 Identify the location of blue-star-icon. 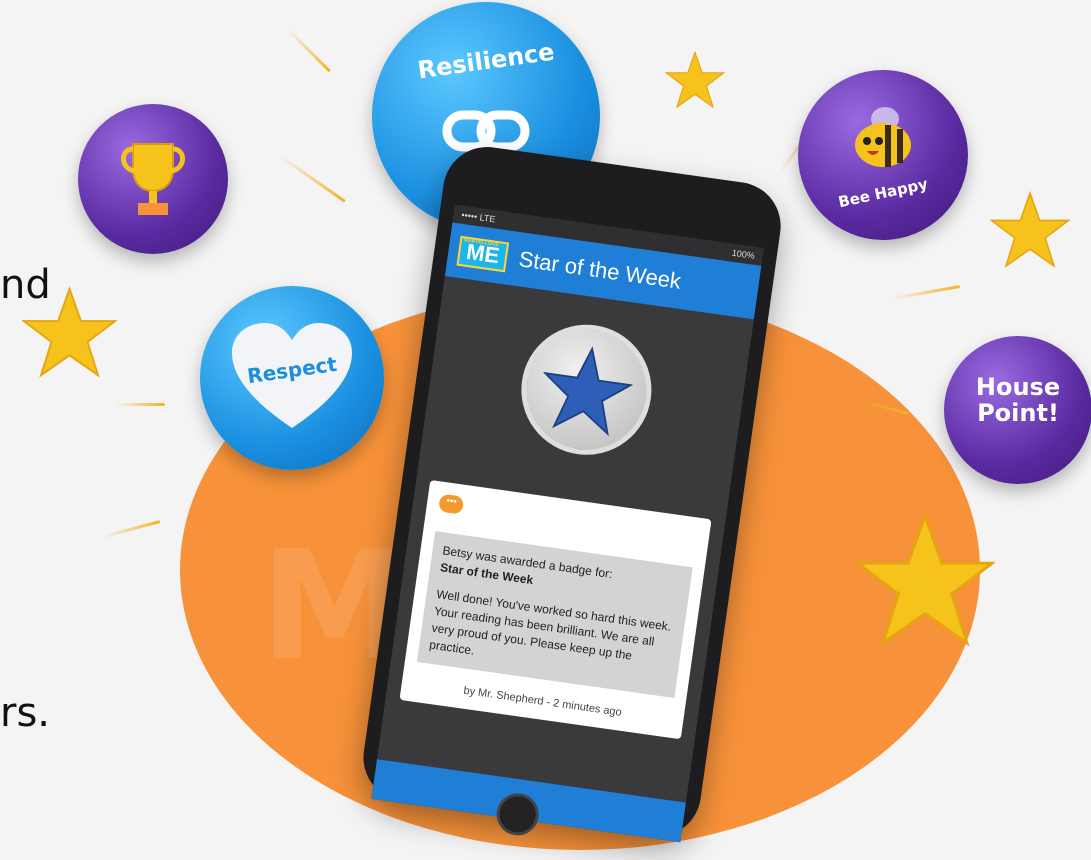
(588, 391).